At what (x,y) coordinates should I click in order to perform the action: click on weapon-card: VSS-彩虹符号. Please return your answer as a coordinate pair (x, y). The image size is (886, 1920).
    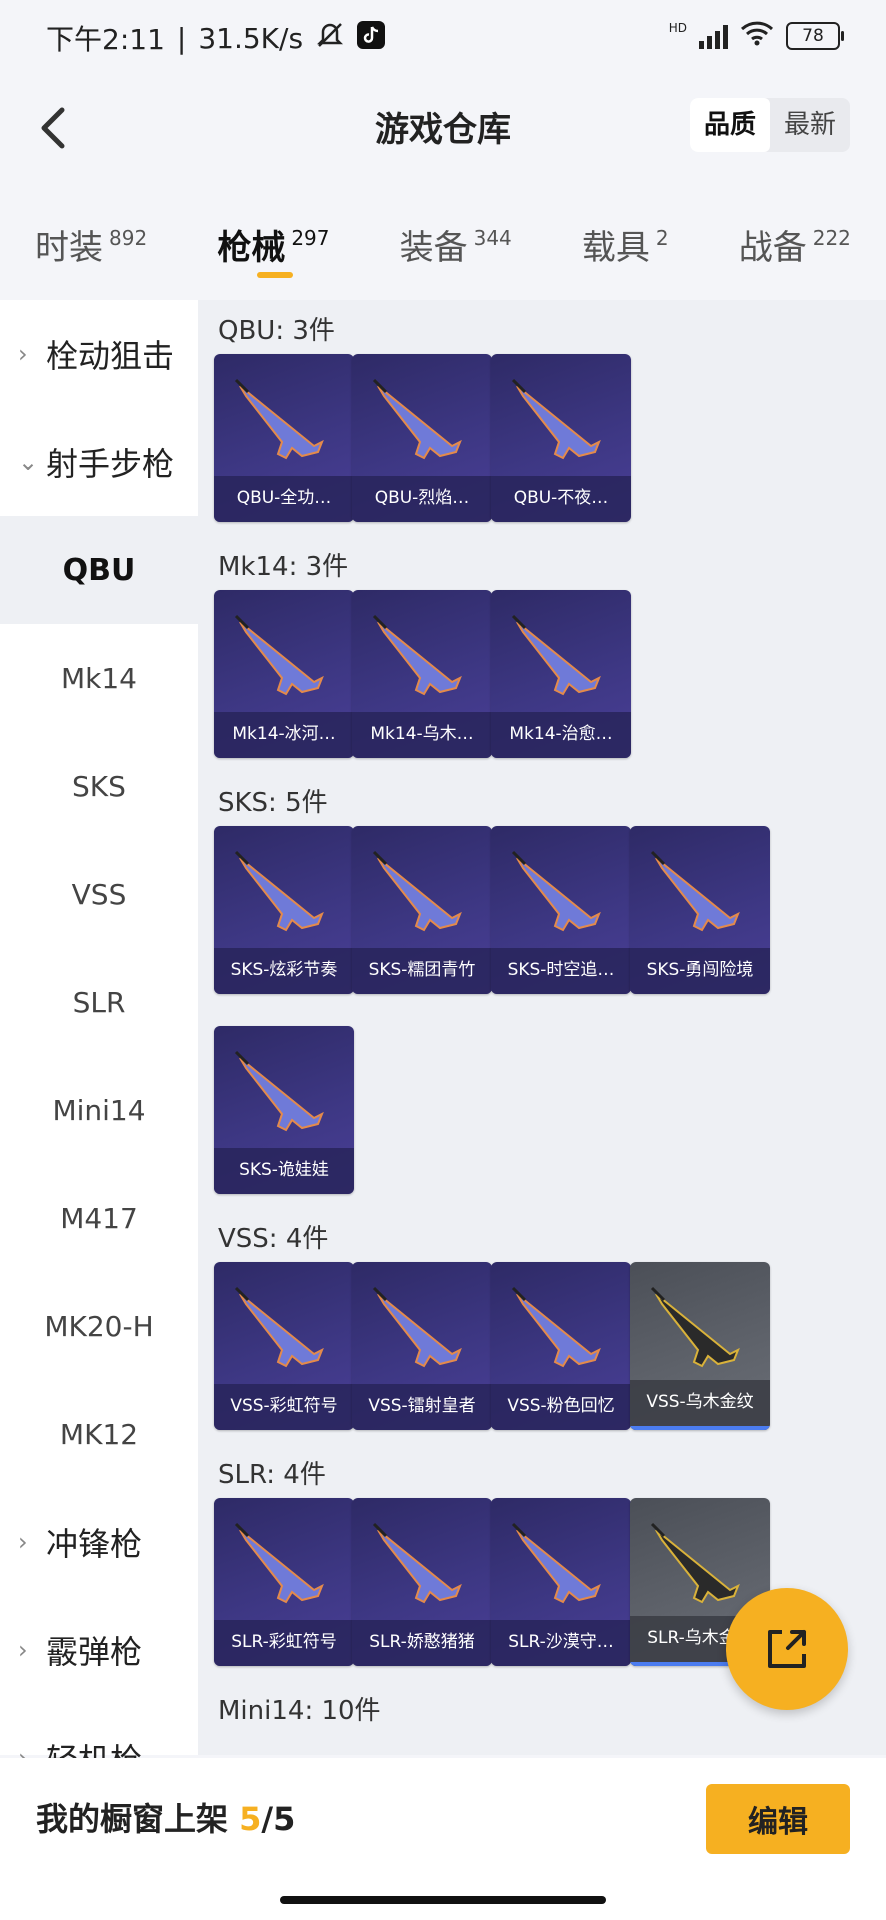
    Looking at the image, I should click on (284, 1346).